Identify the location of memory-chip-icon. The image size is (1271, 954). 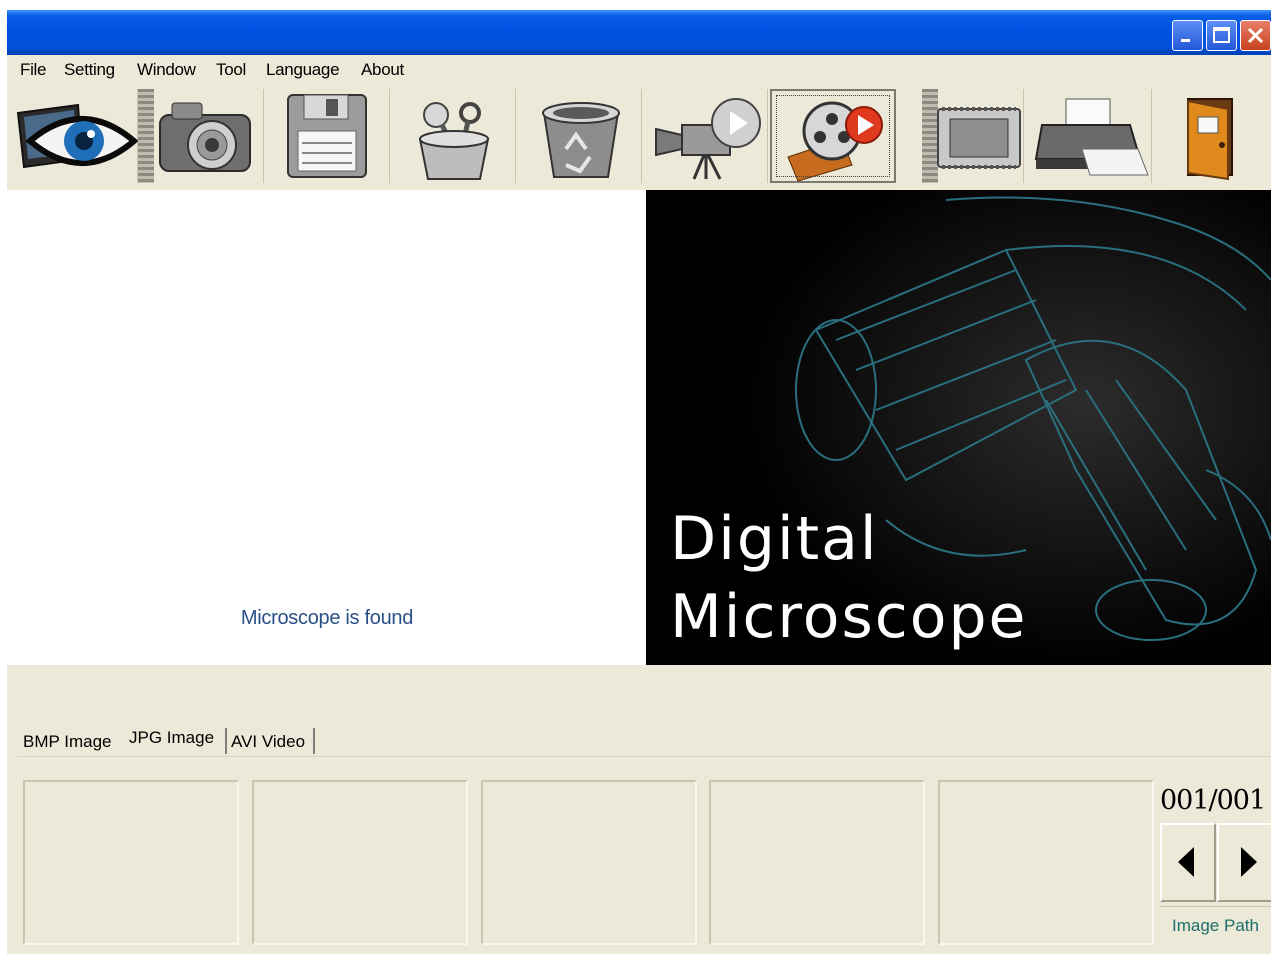
(979, 138).